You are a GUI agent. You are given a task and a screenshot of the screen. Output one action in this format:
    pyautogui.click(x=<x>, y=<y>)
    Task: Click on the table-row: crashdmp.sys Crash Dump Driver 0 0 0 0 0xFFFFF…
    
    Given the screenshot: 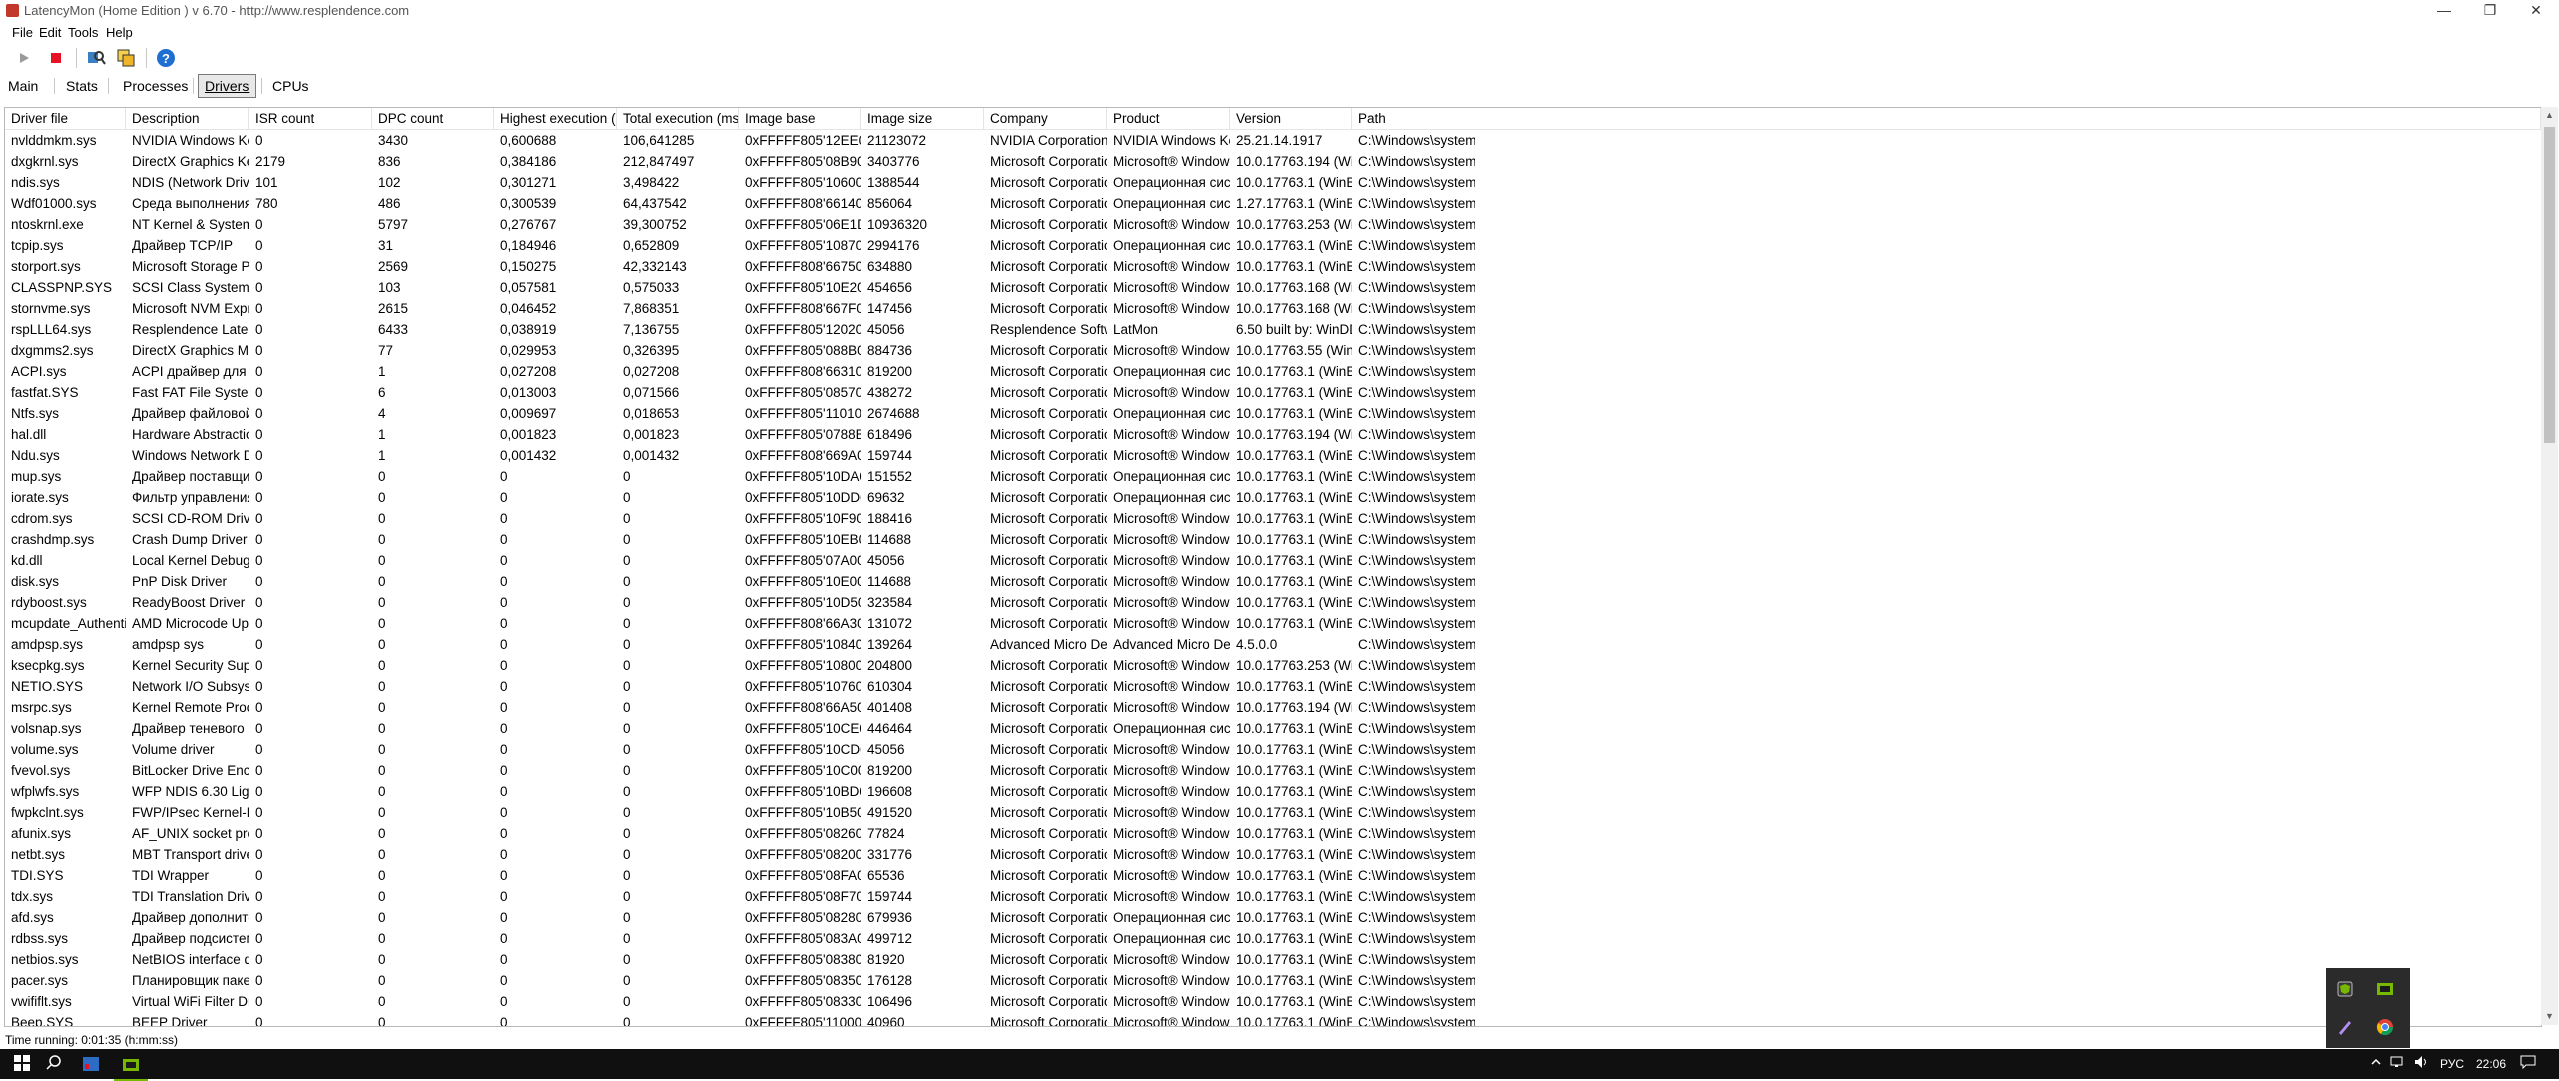 What is the action you would take?
    pyautogui.click(x=1273, y=539)
    